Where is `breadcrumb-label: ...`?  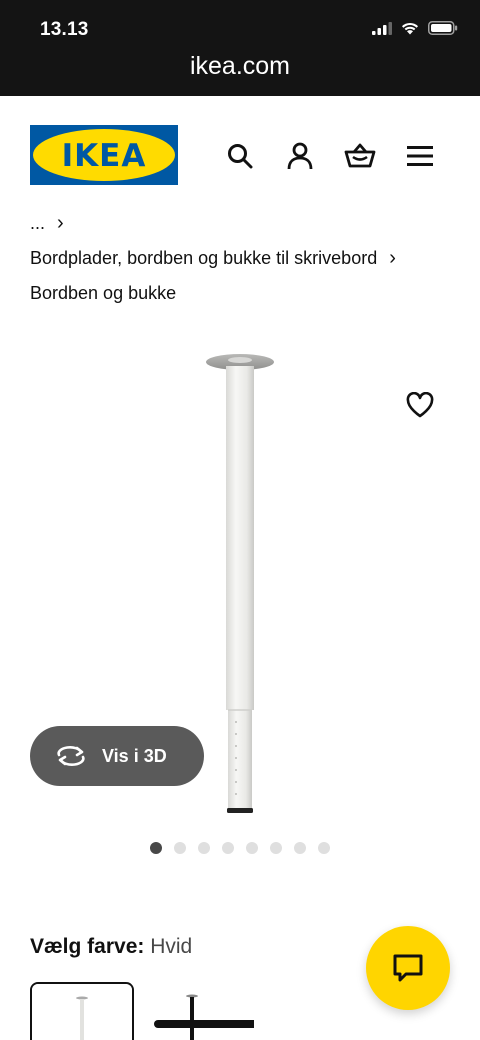
breadcrumb-label: ... is located at coordinates (38, 223).